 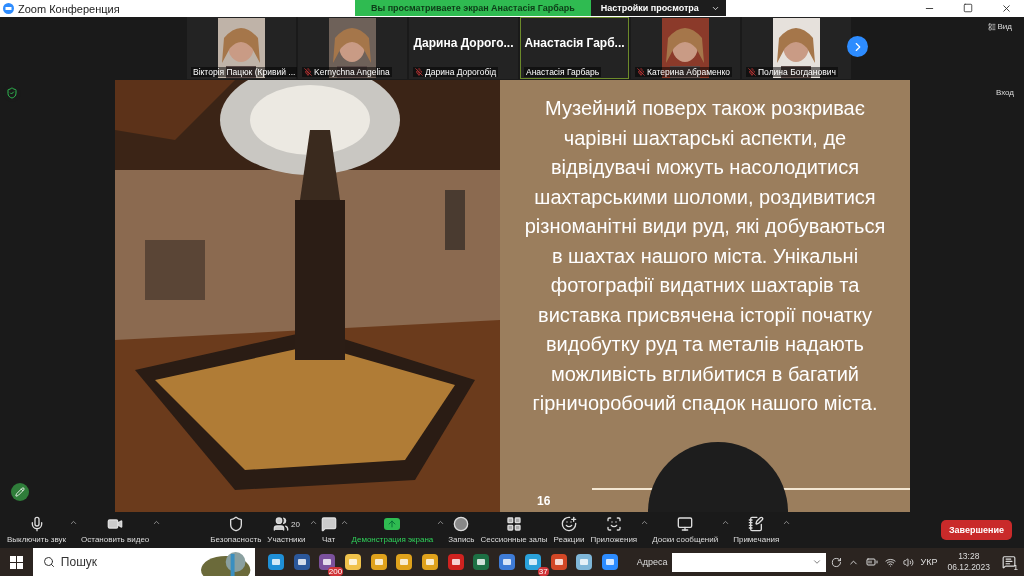 What do you see at coordinates (543, 571) in the screenshot?
I see `notification-badge: 37` at bounding box center [543, 571].